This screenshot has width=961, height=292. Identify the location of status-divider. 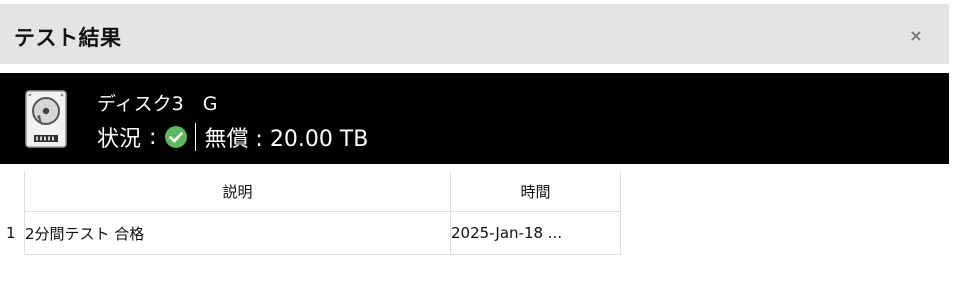
(196, 137).